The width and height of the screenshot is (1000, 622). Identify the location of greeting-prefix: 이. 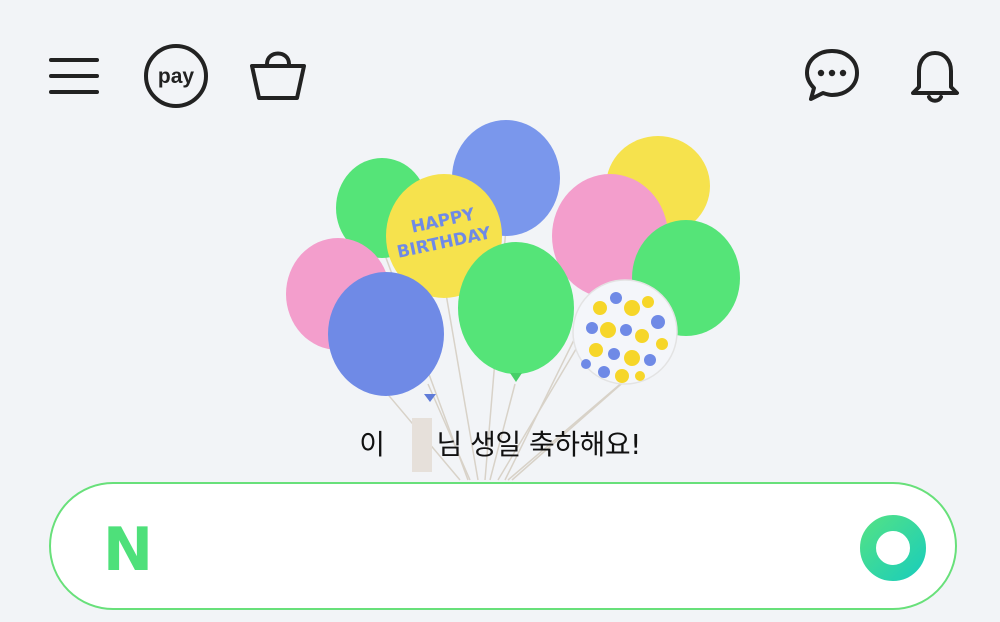
(372, 444).